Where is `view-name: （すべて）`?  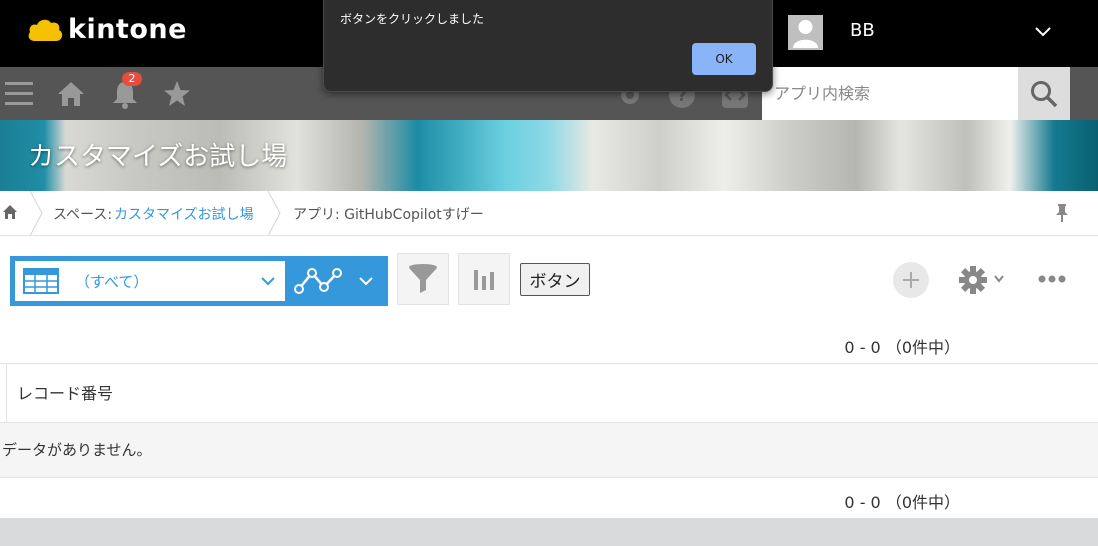 view-name: （すべて） is located at coordinates (112, 282).